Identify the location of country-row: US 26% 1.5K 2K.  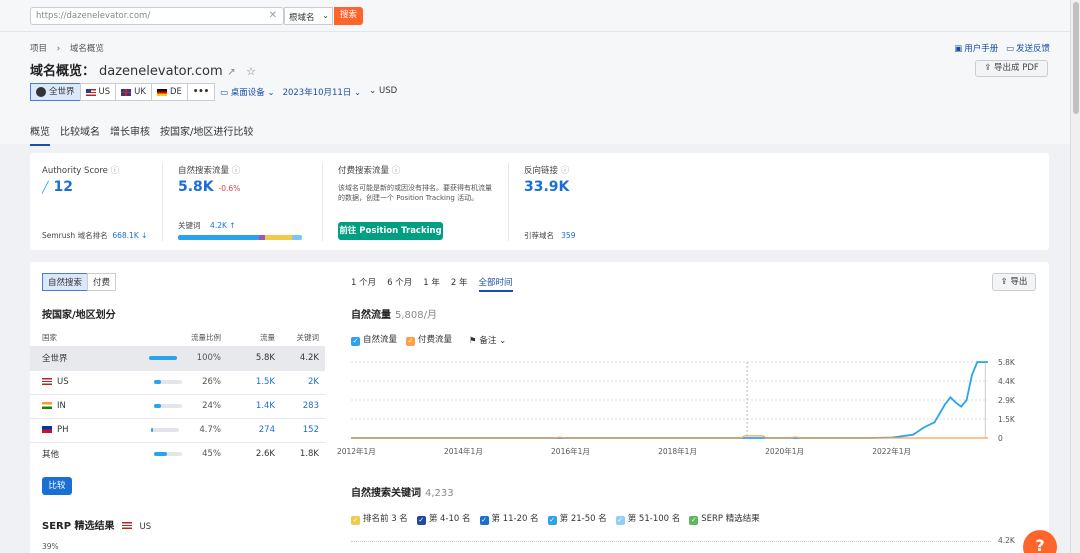
(177, 381).